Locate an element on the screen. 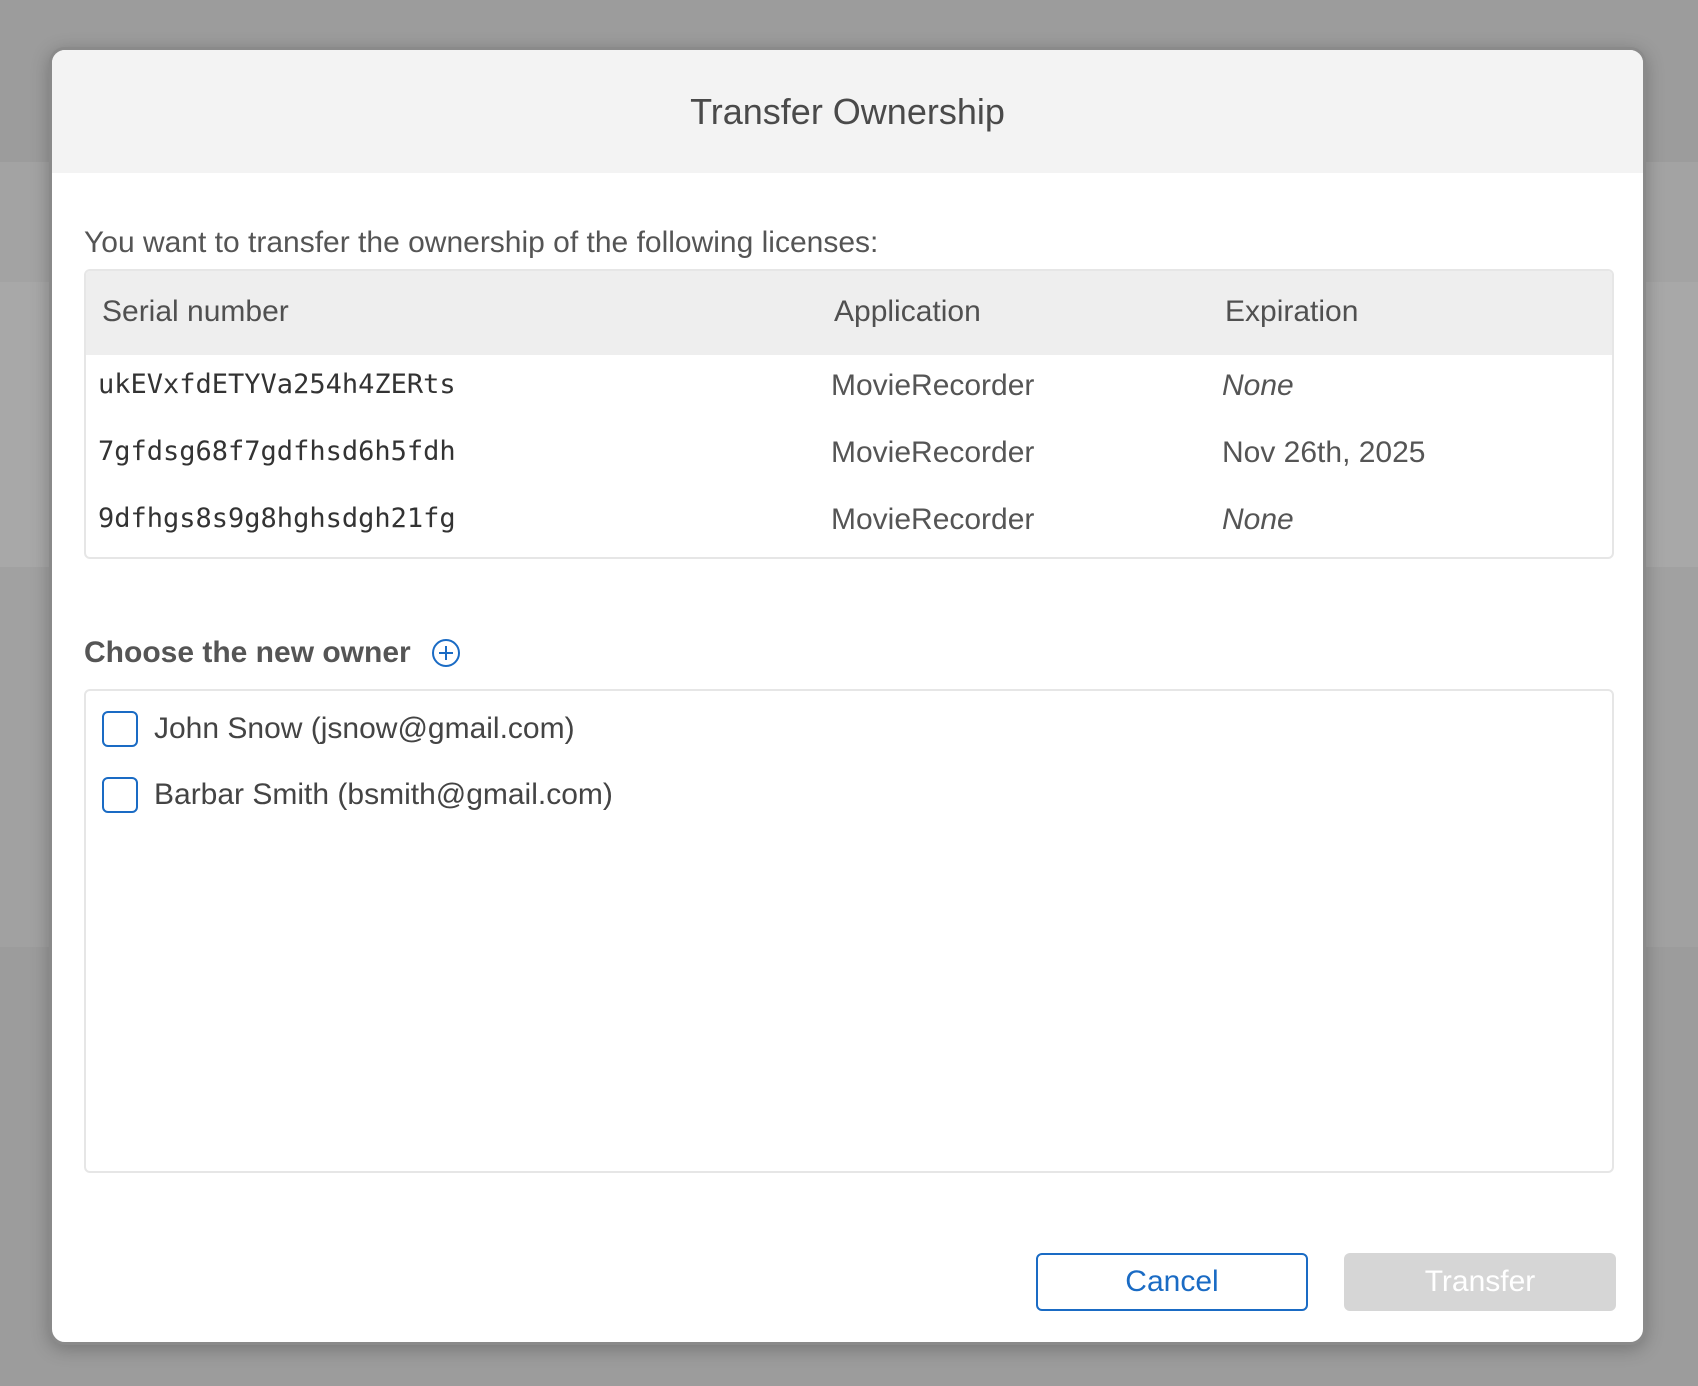 The image size is (1698, 1386). serial-cell: 7gfdsg68f7gdfhsd6h5fdh is located at coordinates (277, 451).